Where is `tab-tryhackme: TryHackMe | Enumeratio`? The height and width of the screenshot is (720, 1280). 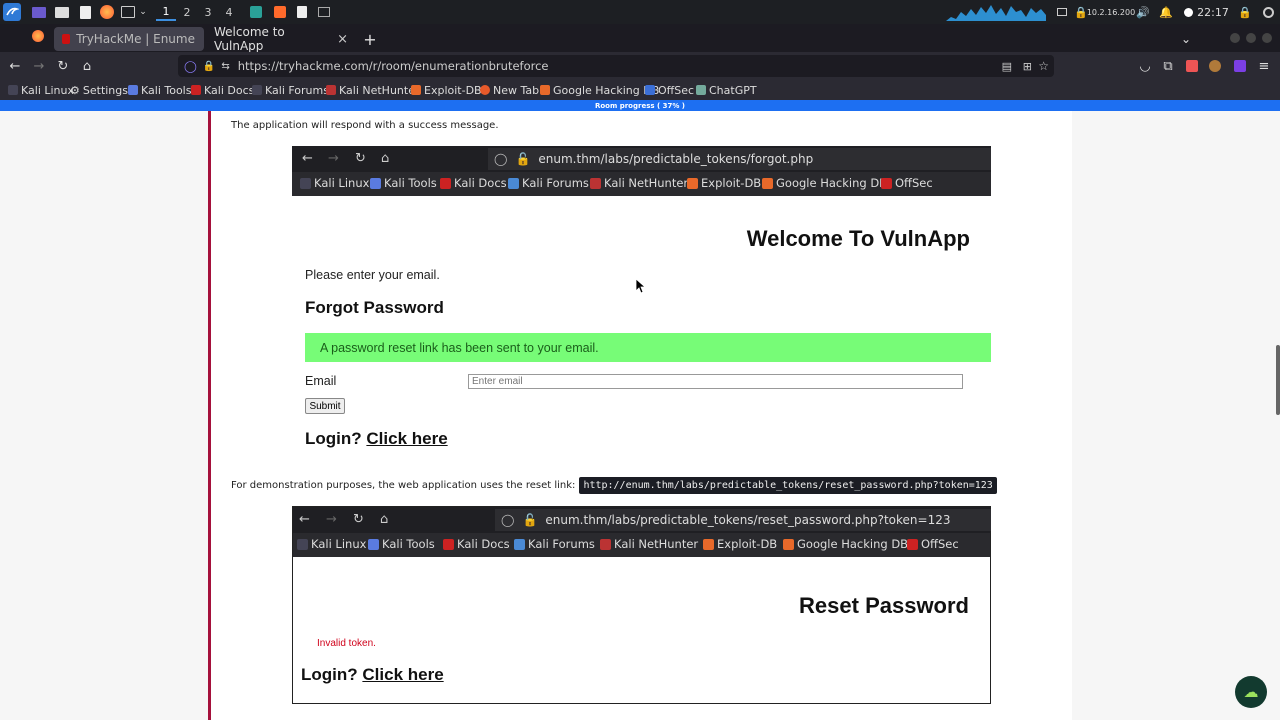
tab-tryhackme: TryHackMe | Enumeratio is located at coordinates (129, 39).